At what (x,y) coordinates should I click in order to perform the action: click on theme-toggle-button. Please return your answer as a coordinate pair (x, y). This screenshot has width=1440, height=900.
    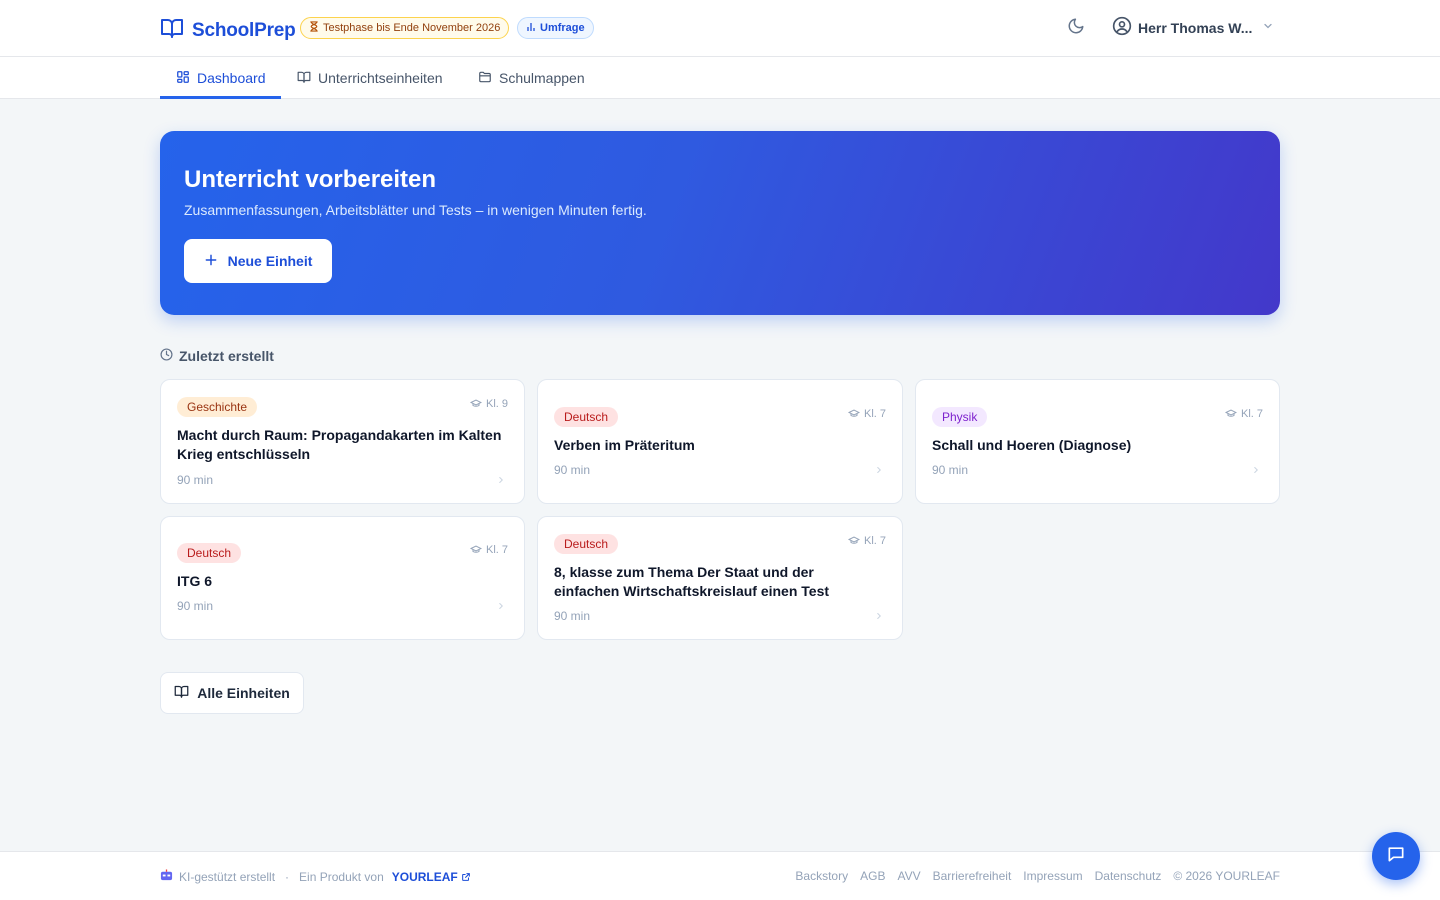
    Looking at the image, I should click on (1076, 28).